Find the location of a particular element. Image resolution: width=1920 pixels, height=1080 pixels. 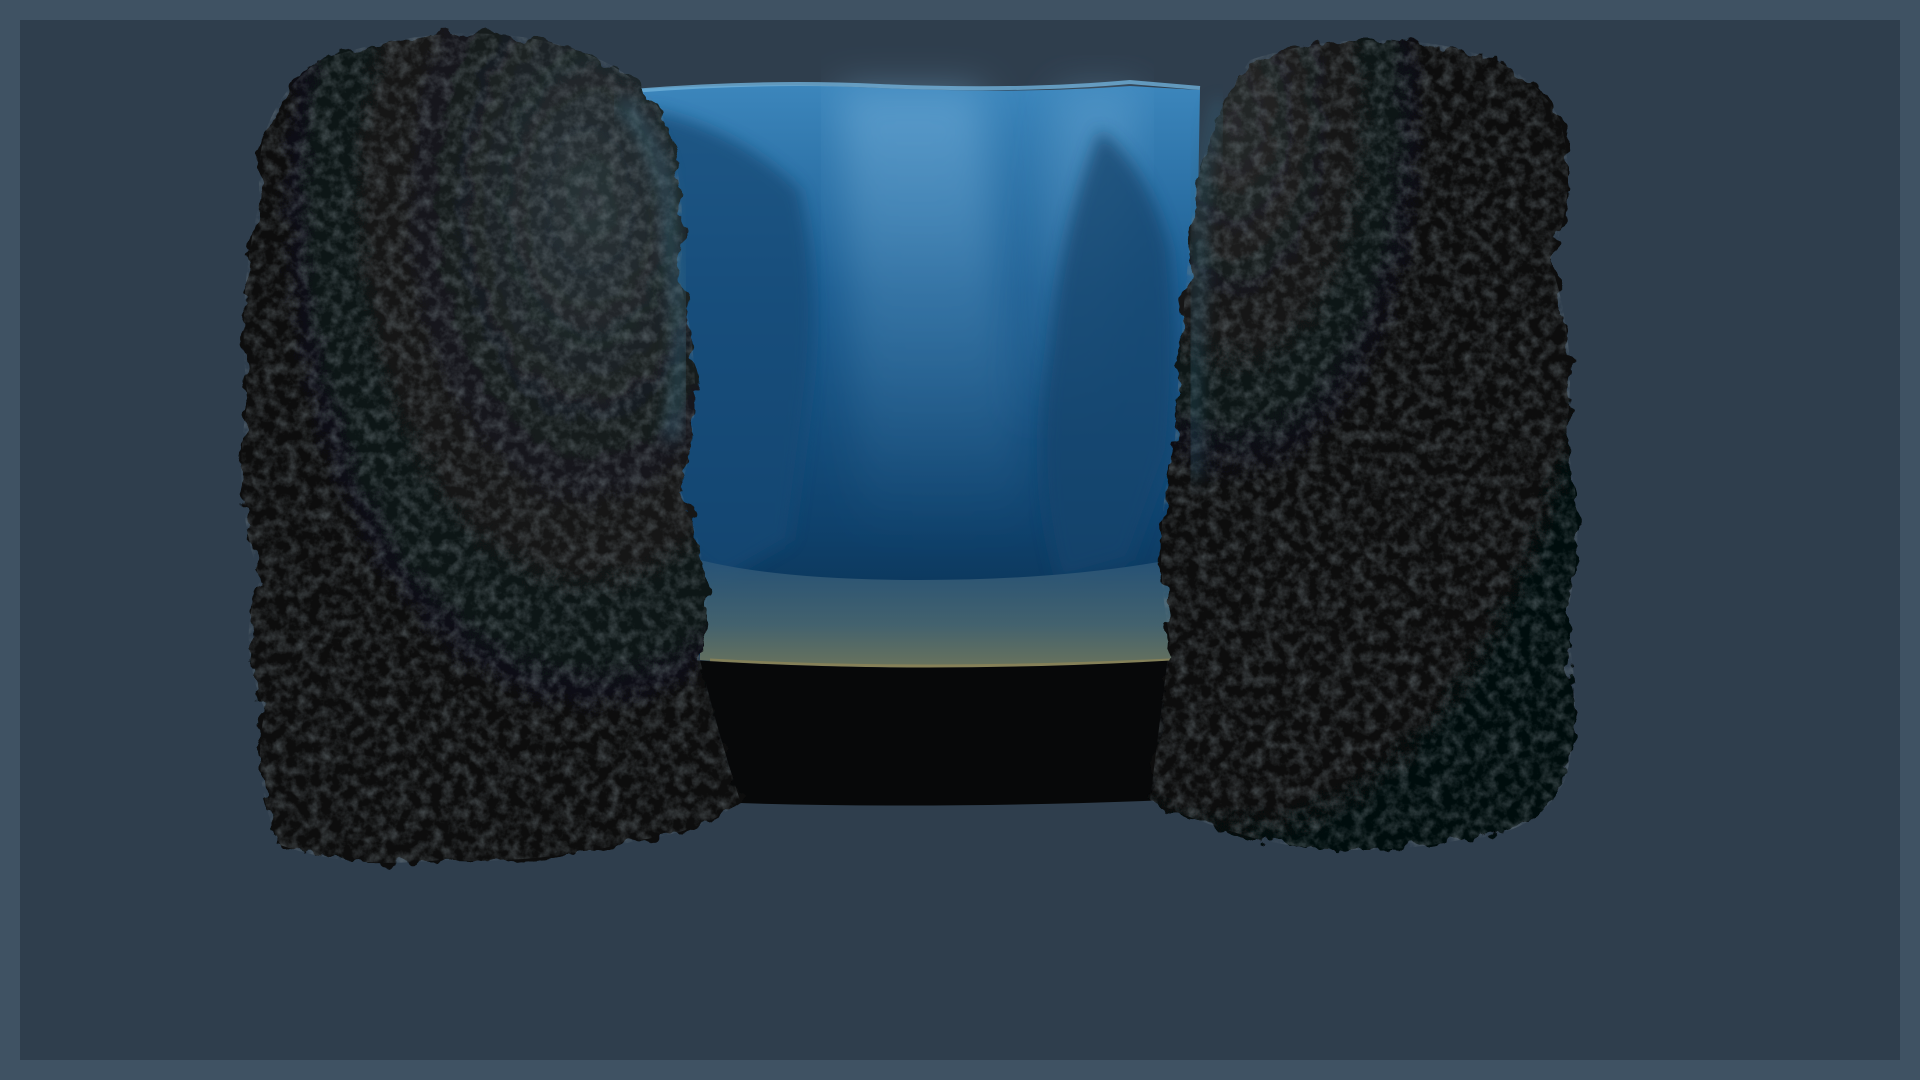

cave-floor-shadow is located at coordinates (935, 733).